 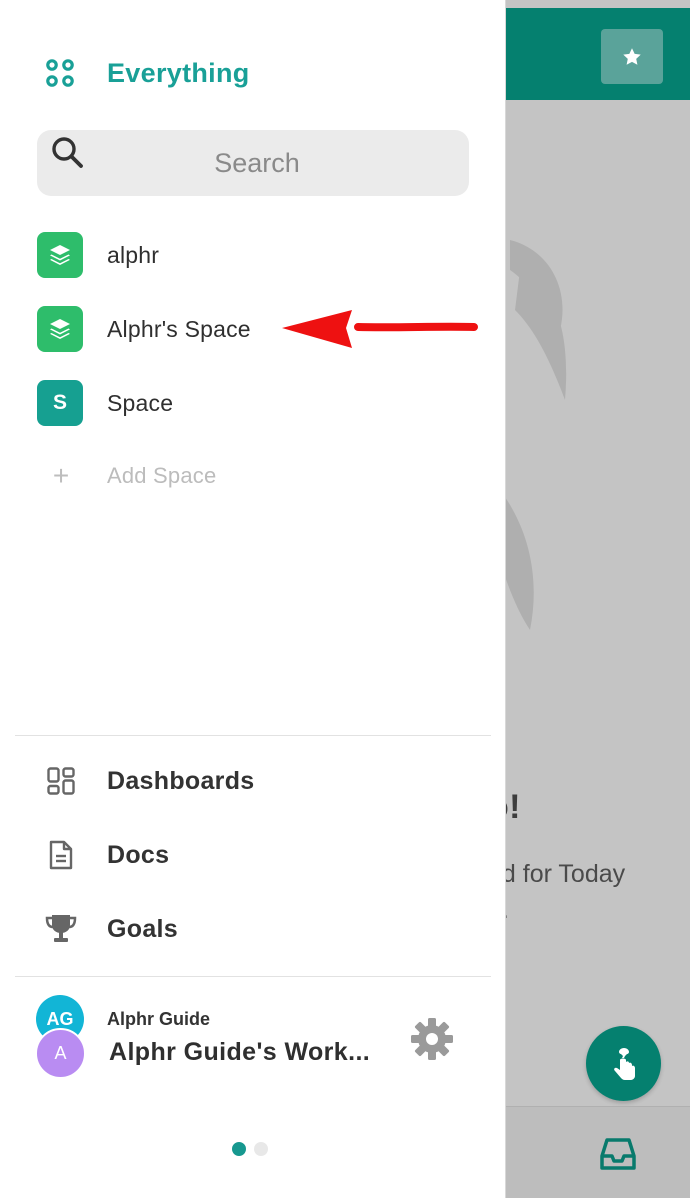 What do you see at coordinates (58, 1) in the screenshot?
I see `truncated-icon` at bounding box center [58, 1].